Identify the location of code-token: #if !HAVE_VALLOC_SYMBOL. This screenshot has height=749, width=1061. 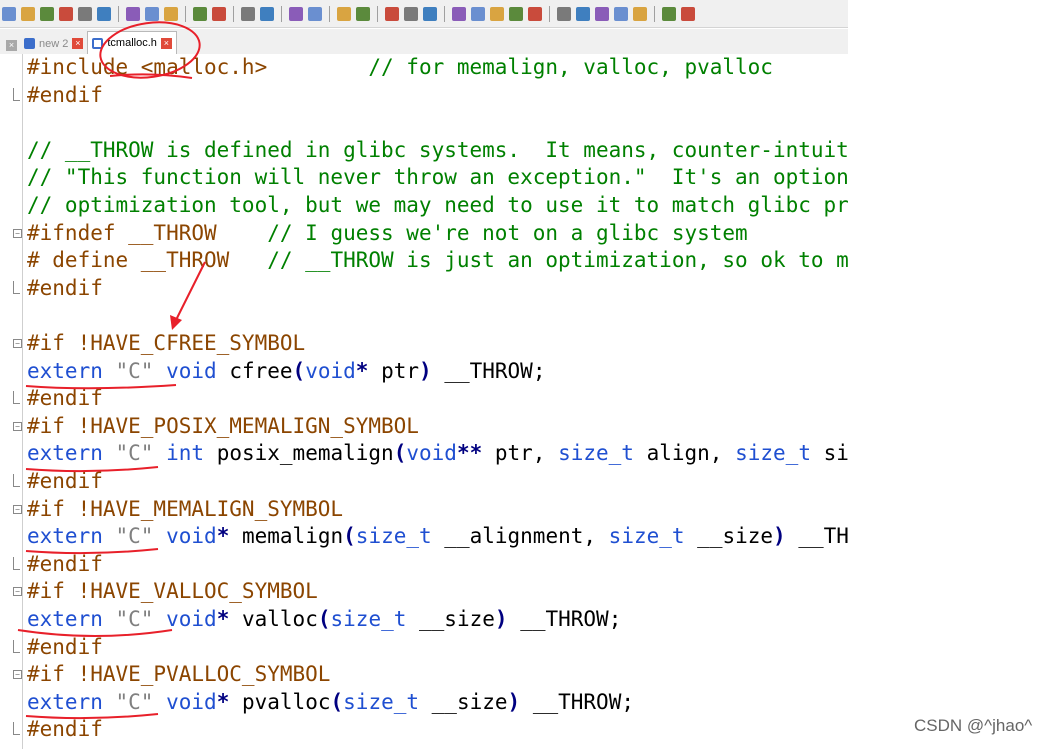
(172, 591).